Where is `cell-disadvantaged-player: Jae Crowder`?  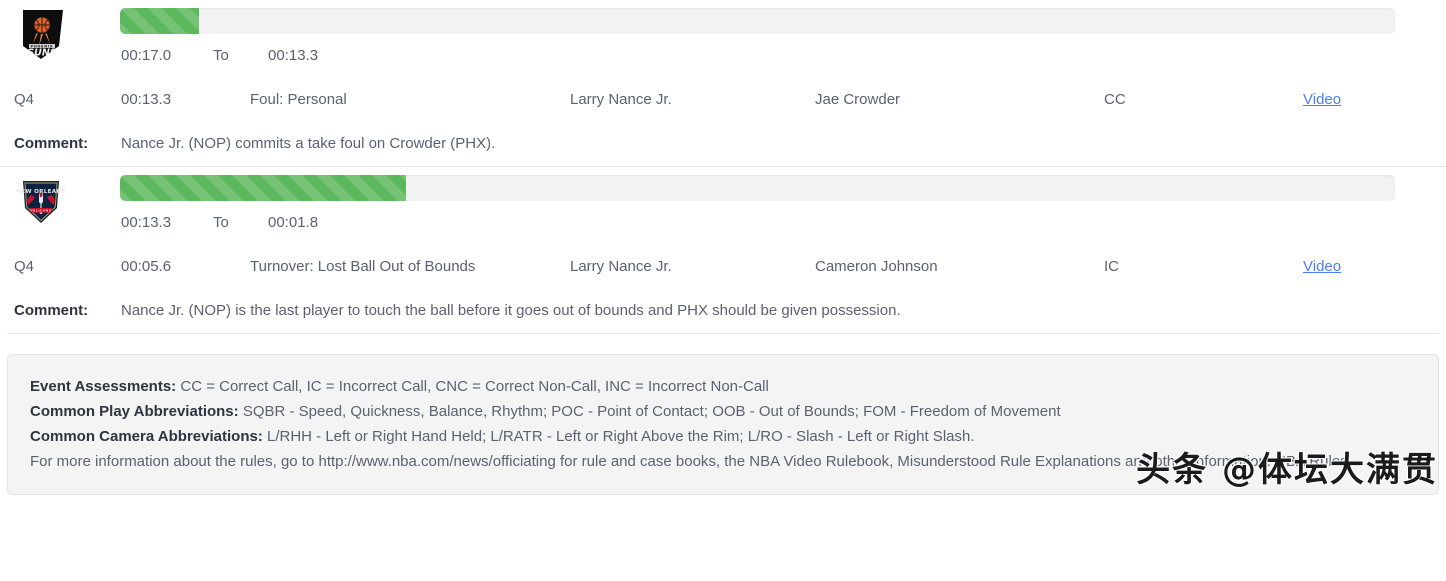
cell-disadvantaged-player: Jae Crowder is located at coordinates (858, 99).